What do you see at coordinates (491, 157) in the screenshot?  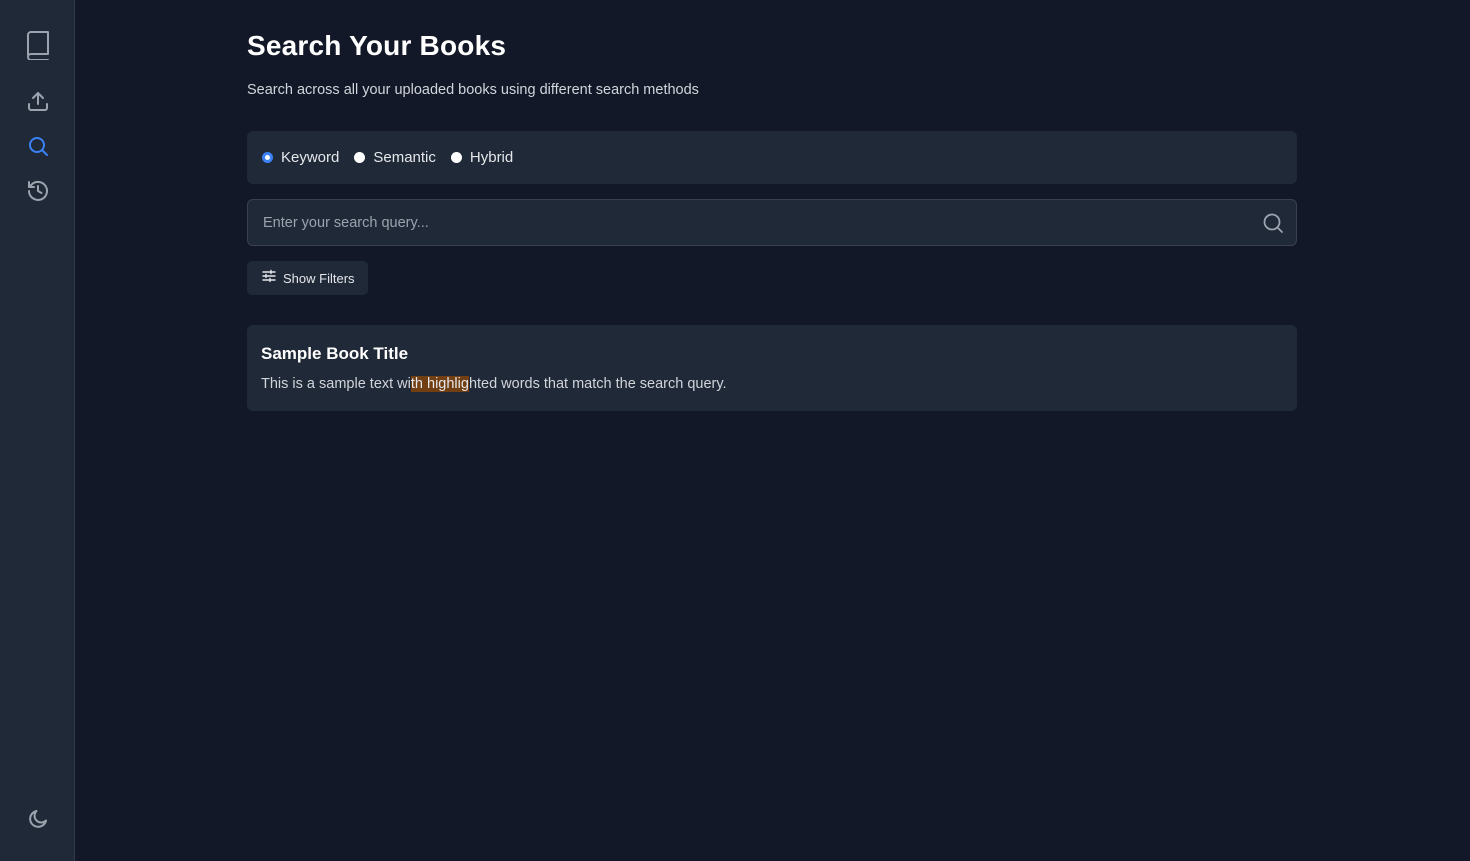 I see `mode-label-hybrid: Hybrid` at bounding box center [491, 157].